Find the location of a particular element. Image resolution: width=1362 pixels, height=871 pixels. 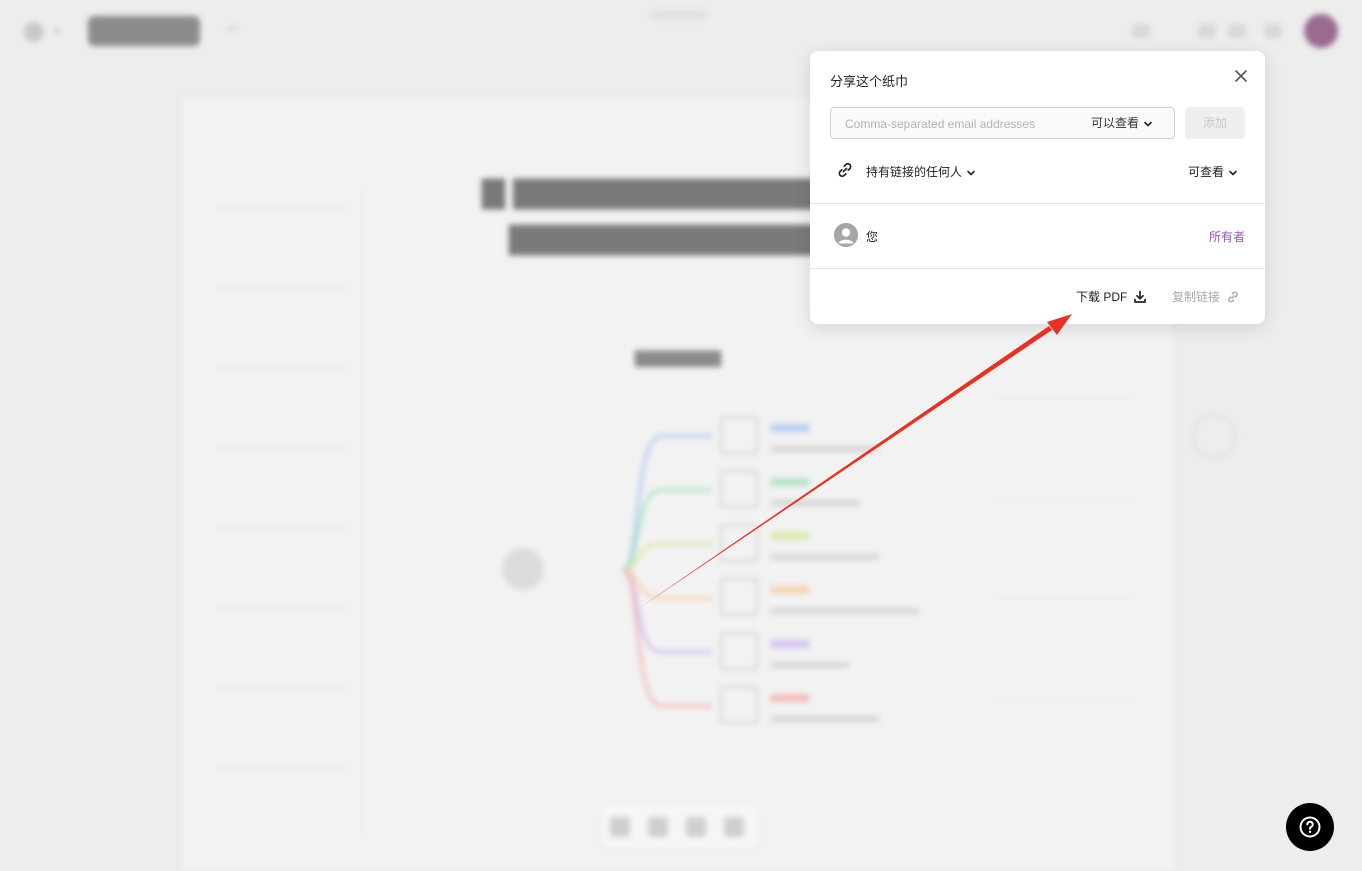

add-button: 添加 is located at coordinates (1215, 123).